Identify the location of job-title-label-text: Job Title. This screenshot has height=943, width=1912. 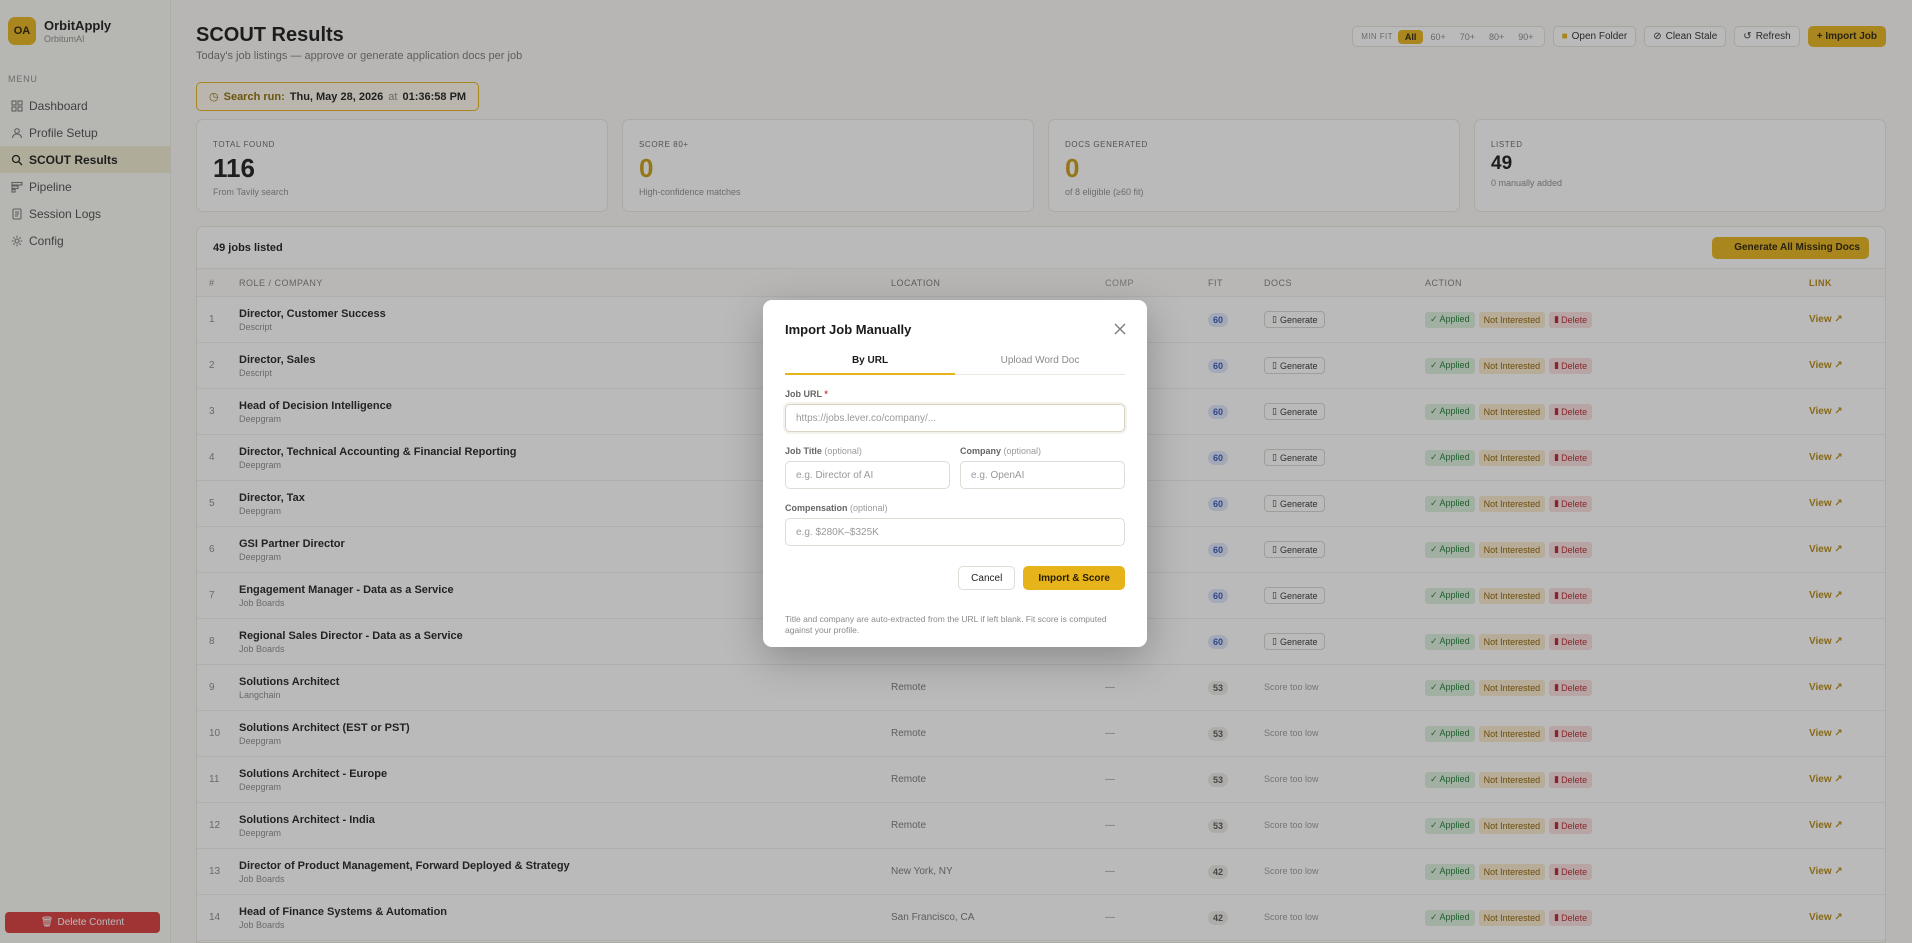
(803, 451).